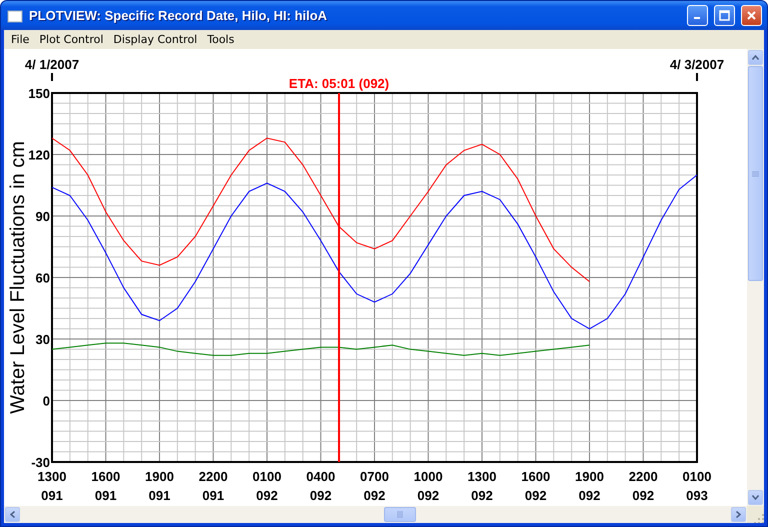 The image size is (768, 527). What do you see at coordinates (535, 486) in the screenshot?
I see `x-tick-label: 1600 092` at bounding box center [535, 486].